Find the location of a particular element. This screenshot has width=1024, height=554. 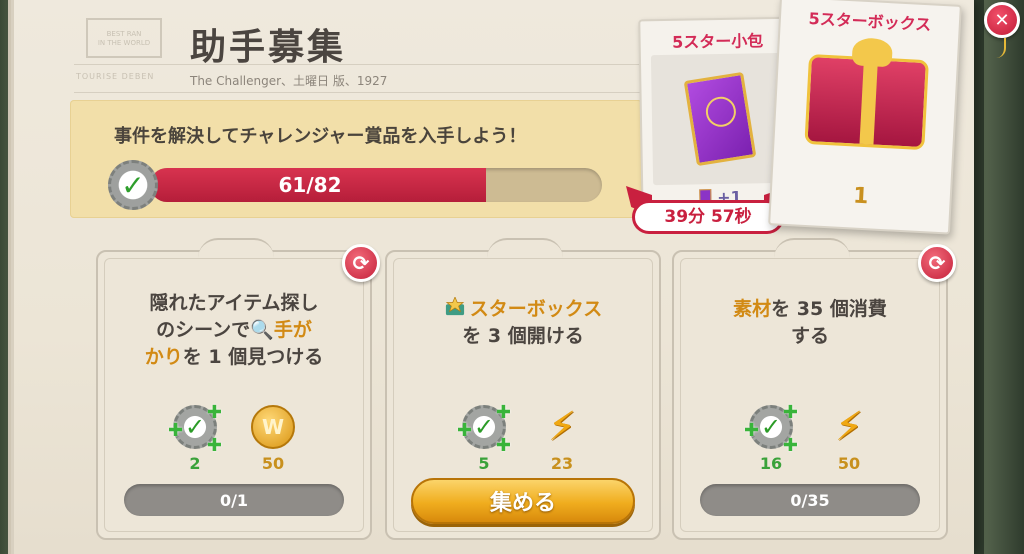

close-button: ✕ is located at coordinates (1002, 20).